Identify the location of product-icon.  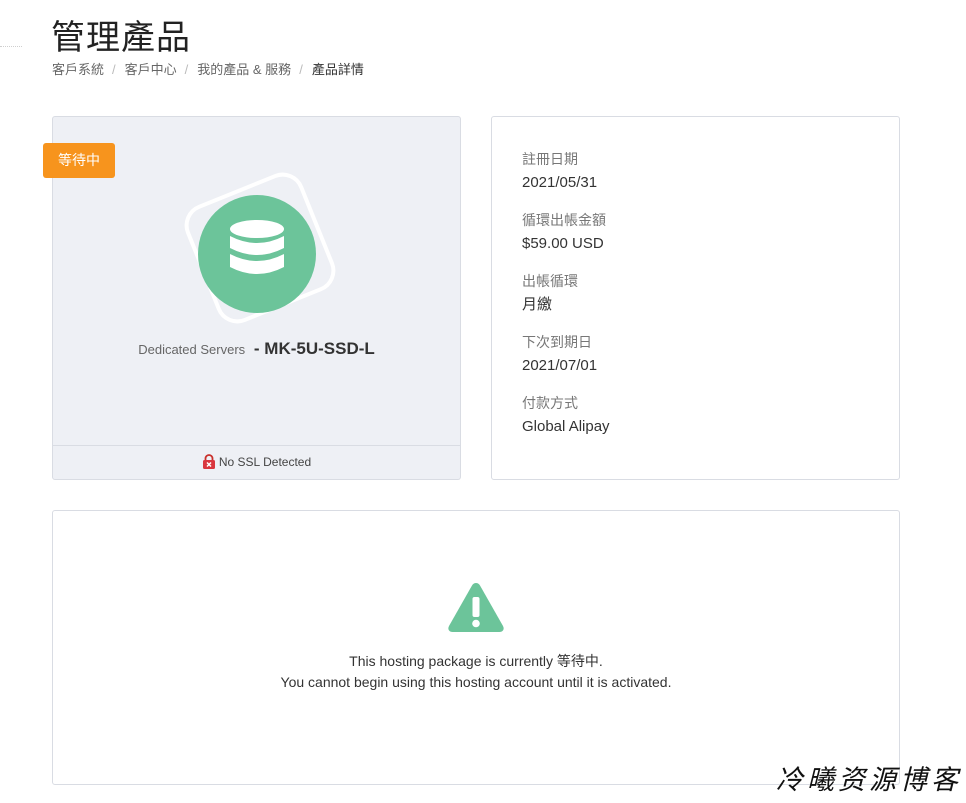
(260, 248).